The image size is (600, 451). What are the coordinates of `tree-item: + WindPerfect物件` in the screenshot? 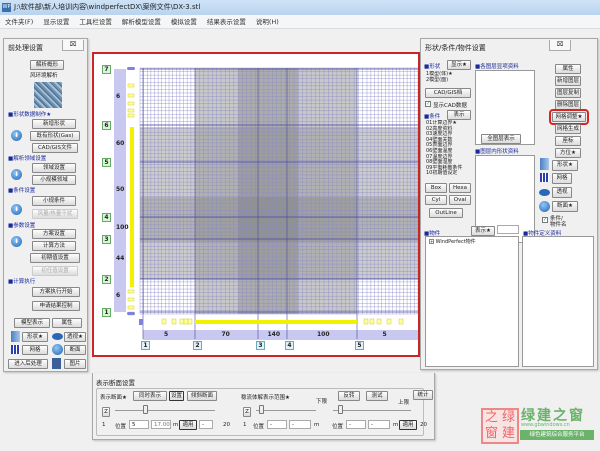 It's located at (472, 242).